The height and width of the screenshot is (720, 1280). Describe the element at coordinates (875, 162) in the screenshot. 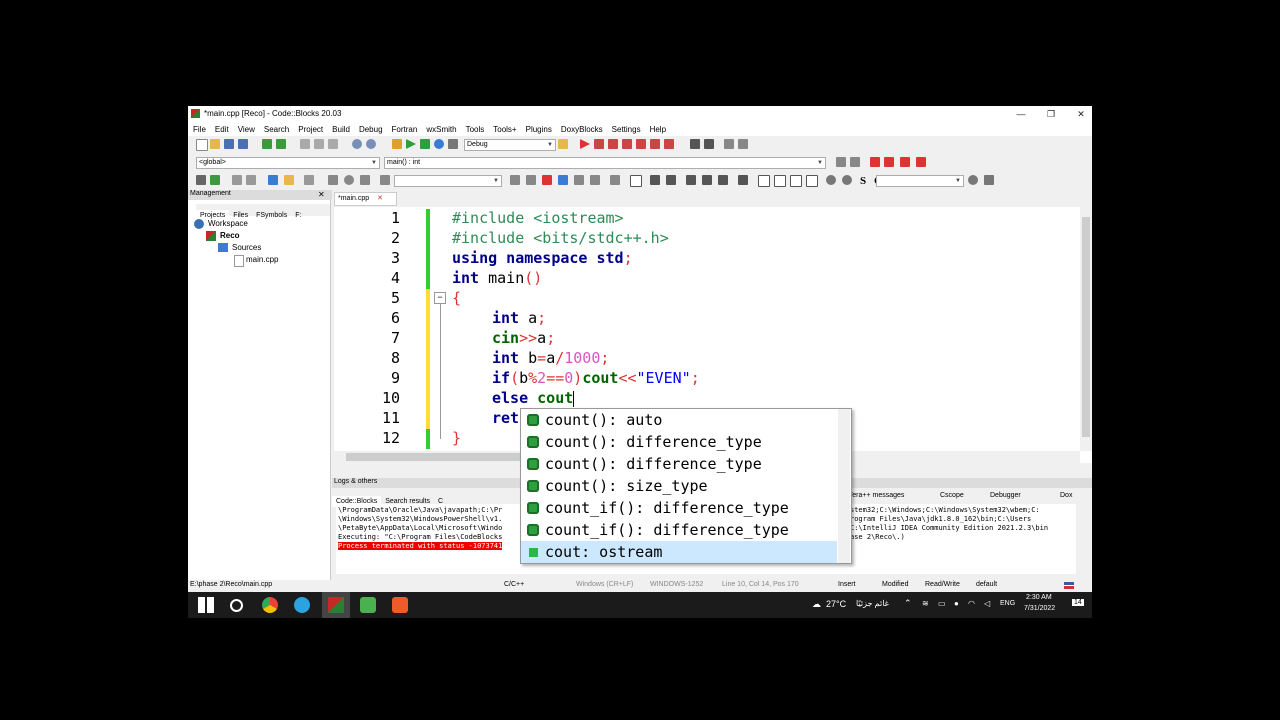

I see `bookmark-toggle-icon` at that location.